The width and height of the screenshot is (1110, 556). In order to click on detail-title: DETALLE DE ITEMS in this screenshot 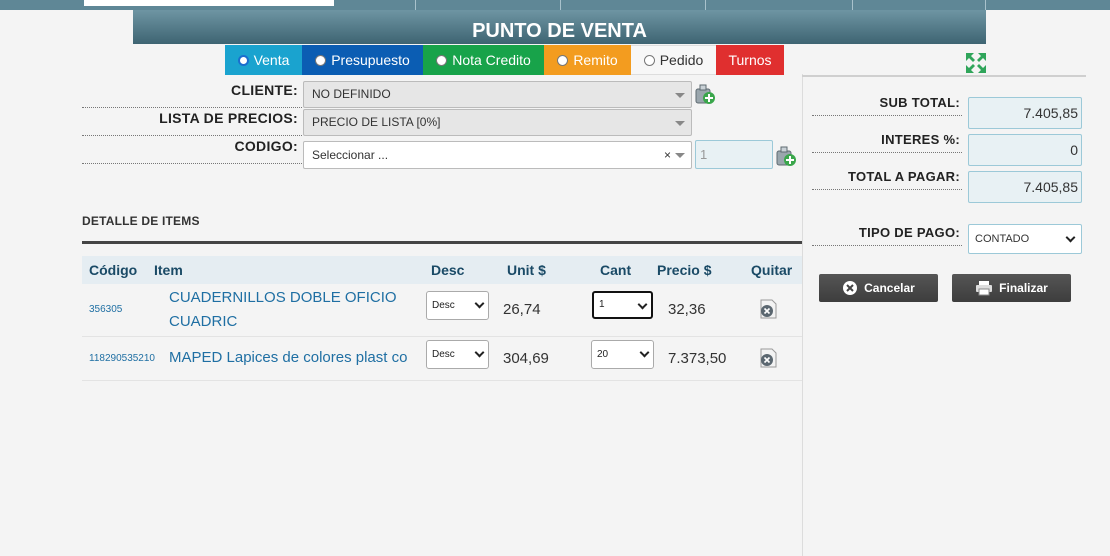, I will do `click(141, 221)`.